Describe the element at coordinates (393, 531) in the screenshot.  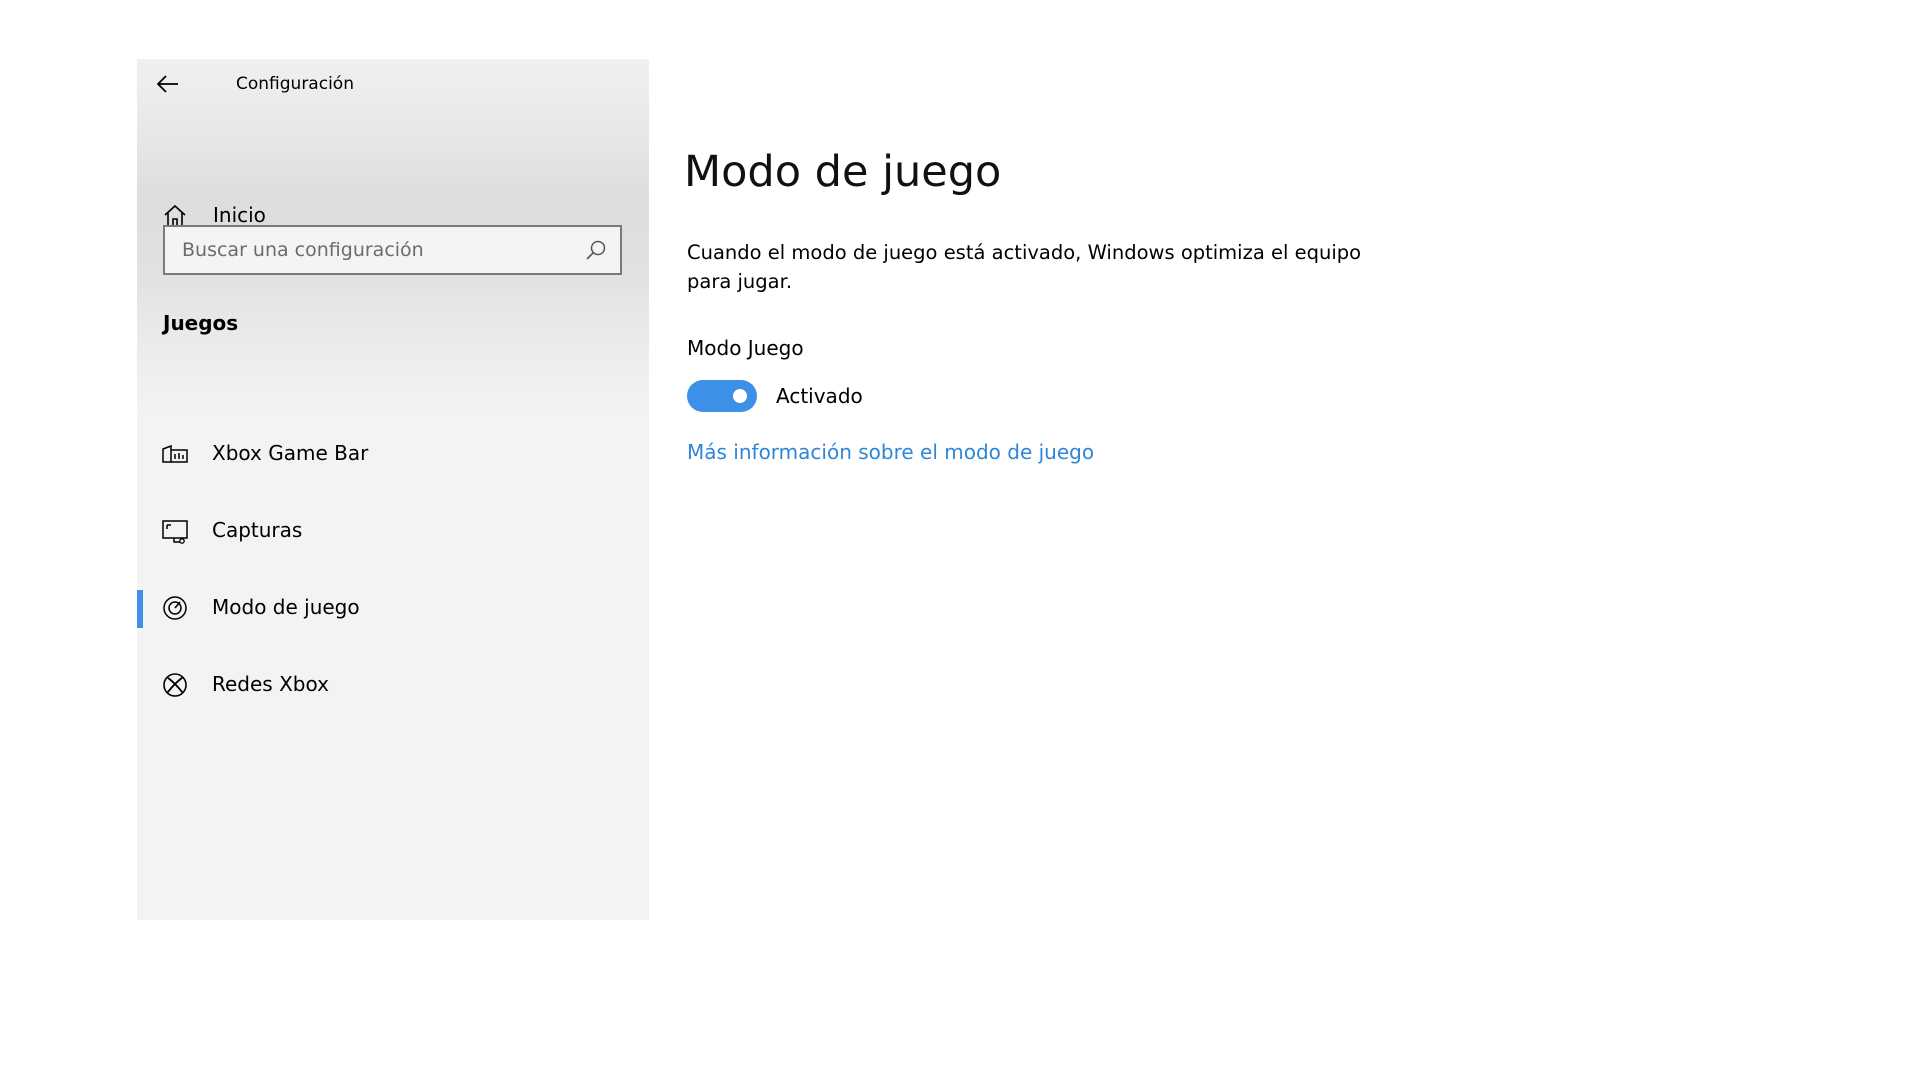
I see `sidebar-item-capturas: Capturas` at that location.